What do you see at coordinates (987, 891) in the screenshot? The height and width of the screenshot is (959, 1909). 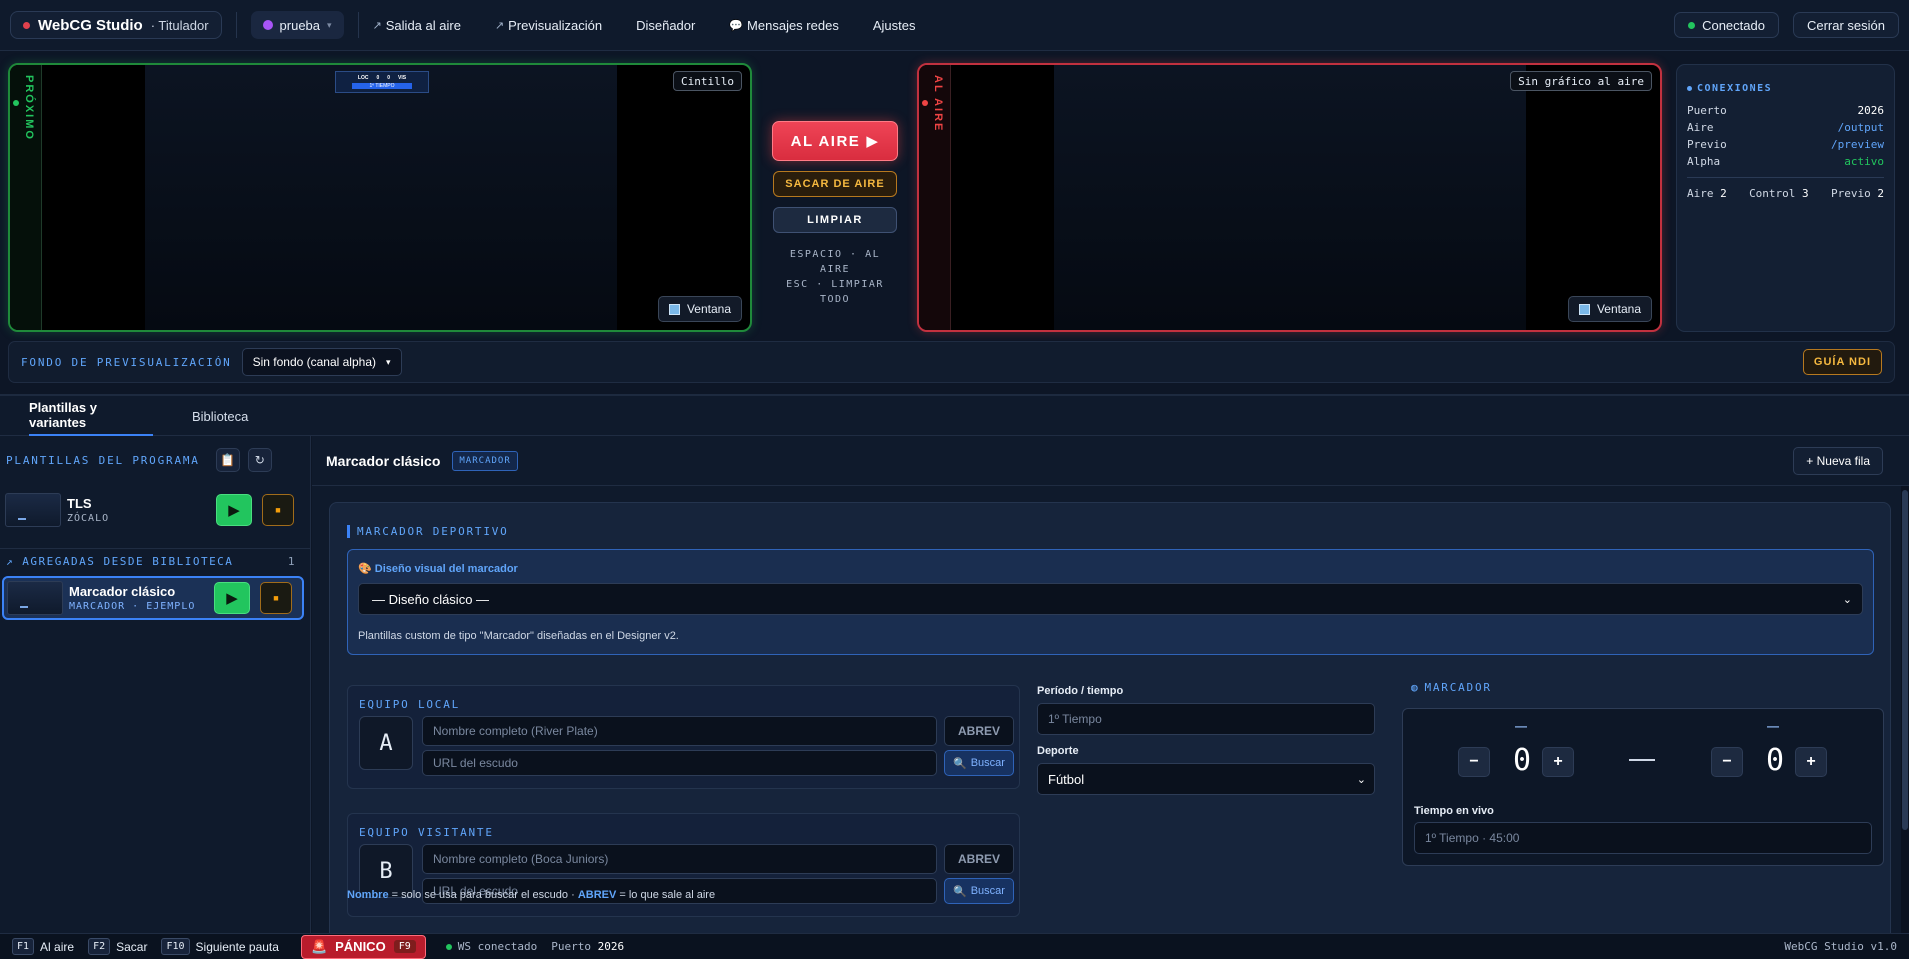 I see `find-label: Buscar` at bounding box center [987, 891].